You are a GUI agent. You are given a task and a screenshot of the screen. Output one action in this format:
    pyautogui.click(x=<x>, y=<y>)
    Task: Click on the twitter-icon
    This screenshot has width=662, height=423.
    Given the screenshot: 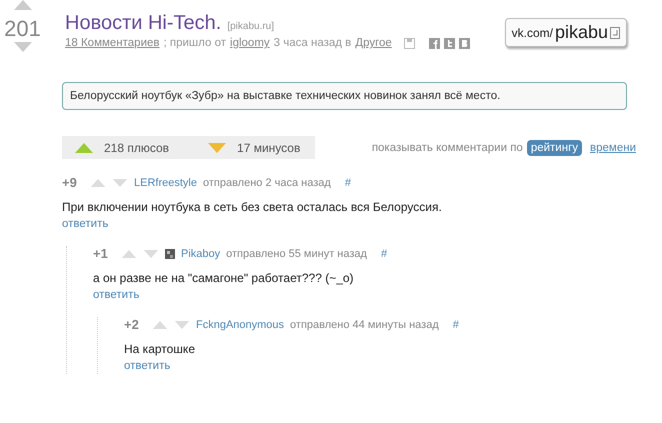 What is the action you would take?
    pyautogui.click(x=449, y=43)
    